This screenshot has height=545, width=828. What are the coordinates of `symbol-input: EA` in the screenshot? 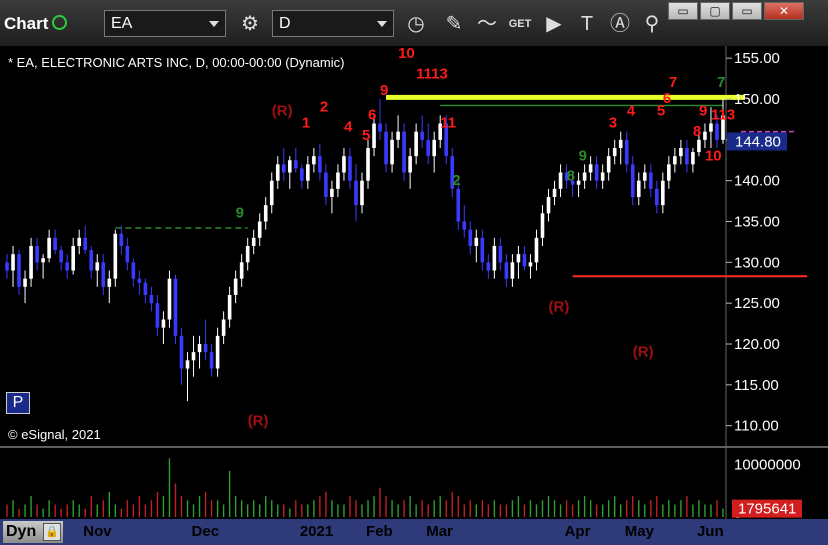 It's located at (165, 23).